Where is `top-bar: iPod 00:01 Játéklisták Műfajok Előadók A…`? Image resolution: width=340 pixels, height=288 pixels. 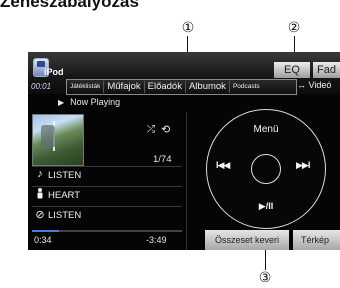
top-bar: iPod 00:01 Játéklisták Műfajok Előadók A… is located at coordinates (184, 73).